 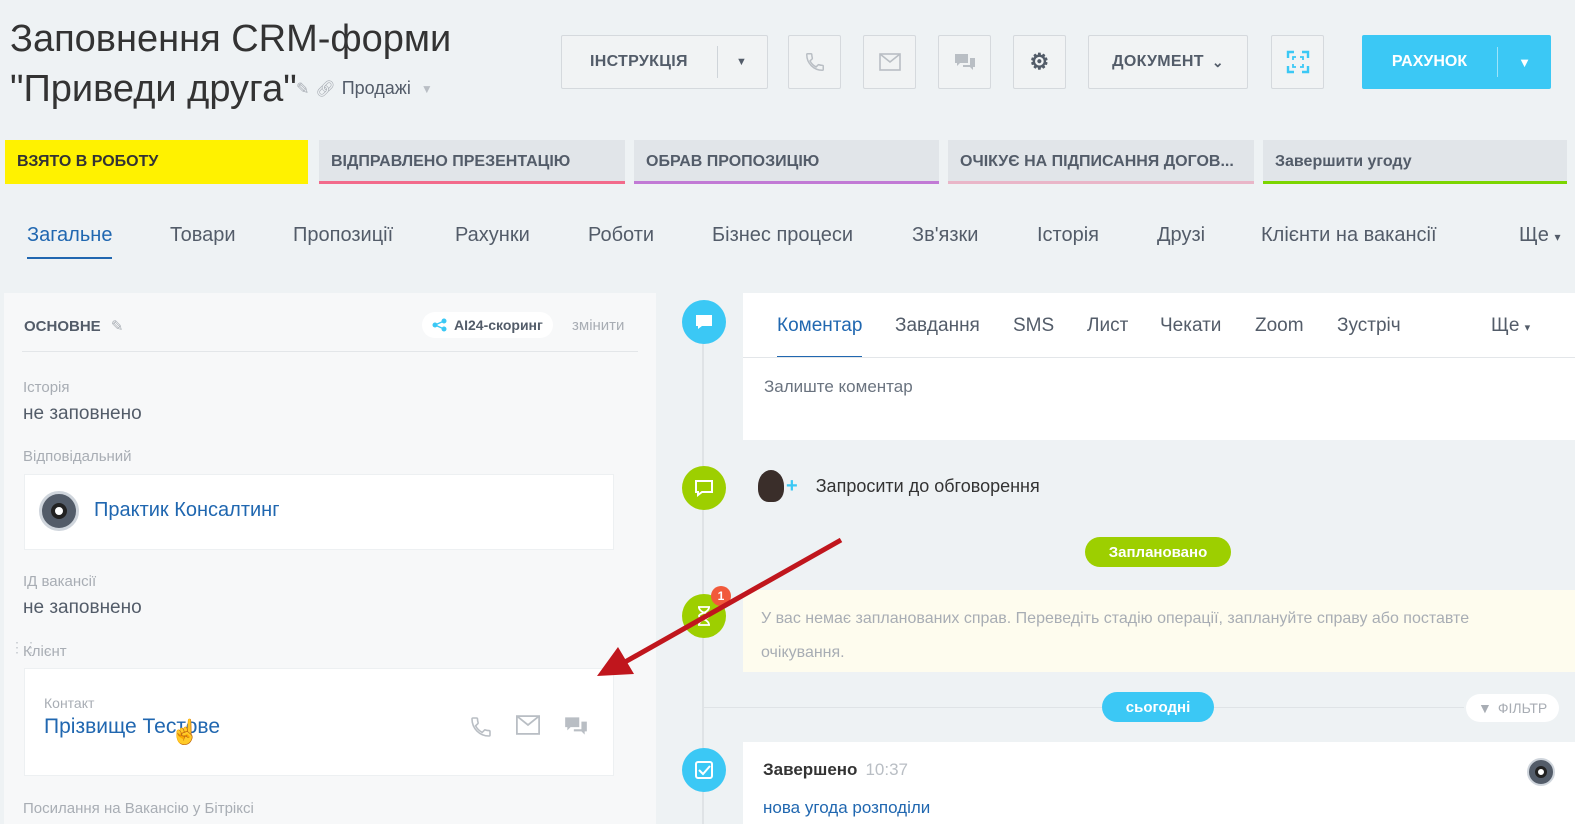 What do you see at coordinates (945, 235) in the screenshot?
I see `tab-links: Зв'язки` at bounding box center [945, 235].